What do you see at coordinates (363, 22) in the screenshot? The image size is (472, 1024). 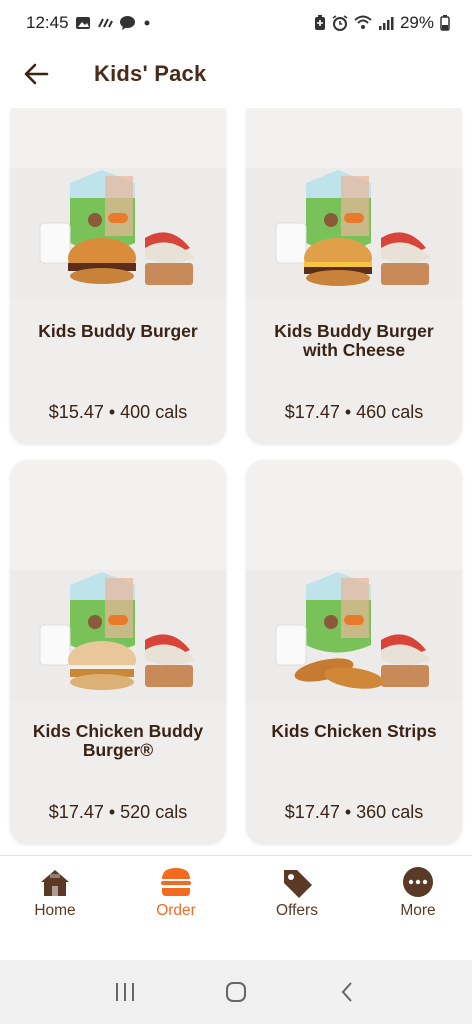 I see `wifi-icon` at bounding box center [363, 22].